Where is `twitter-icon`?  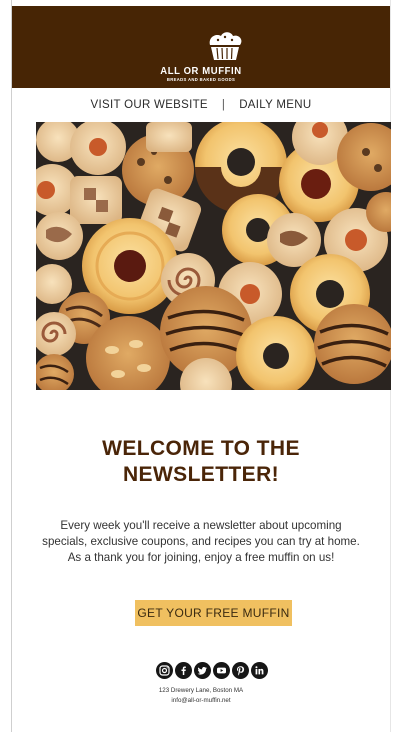
twitter-icon is located at coordinates (202, 670).